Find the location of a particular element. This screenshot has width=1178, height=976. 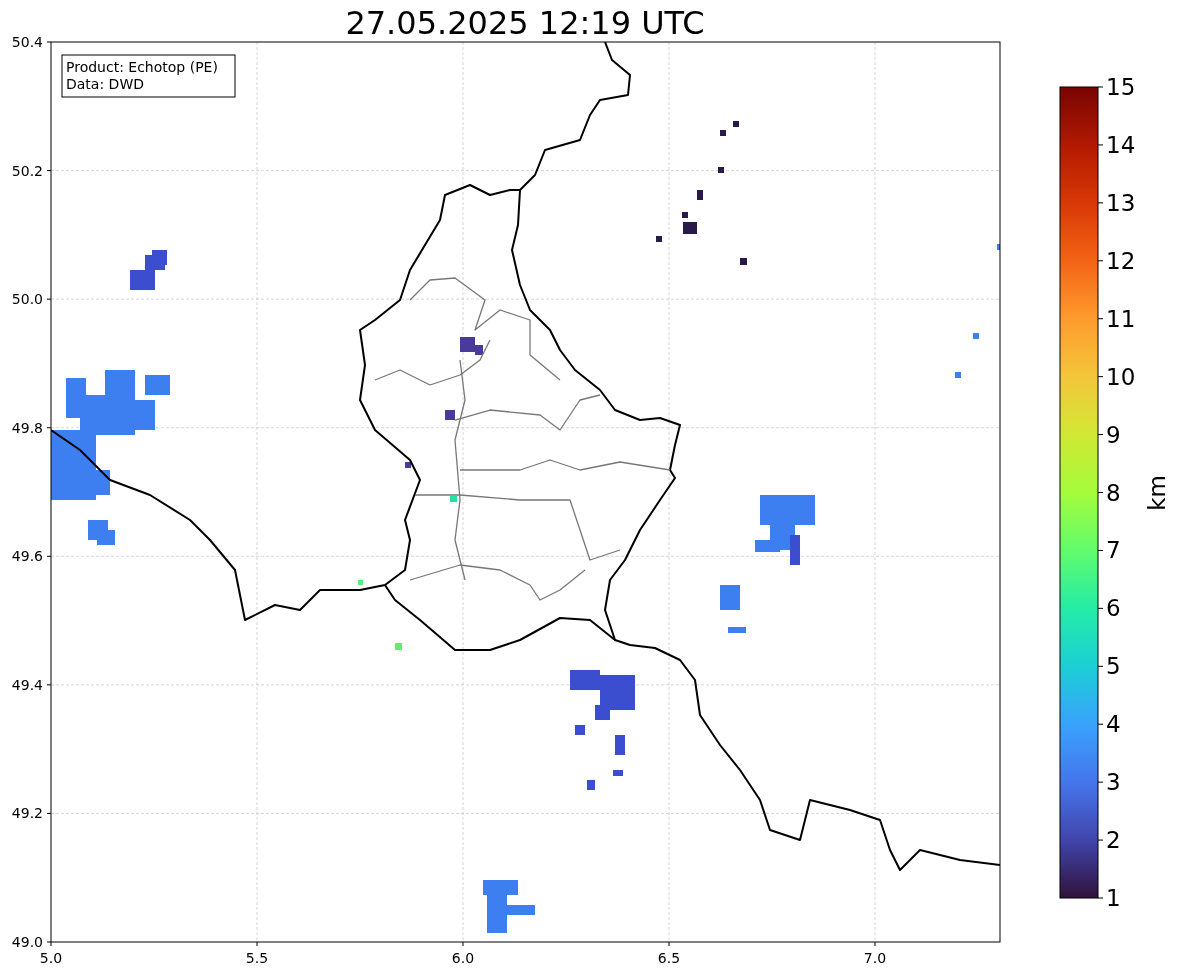

colorbar-tick-label: 9 is located at coordinates (1113, 434).